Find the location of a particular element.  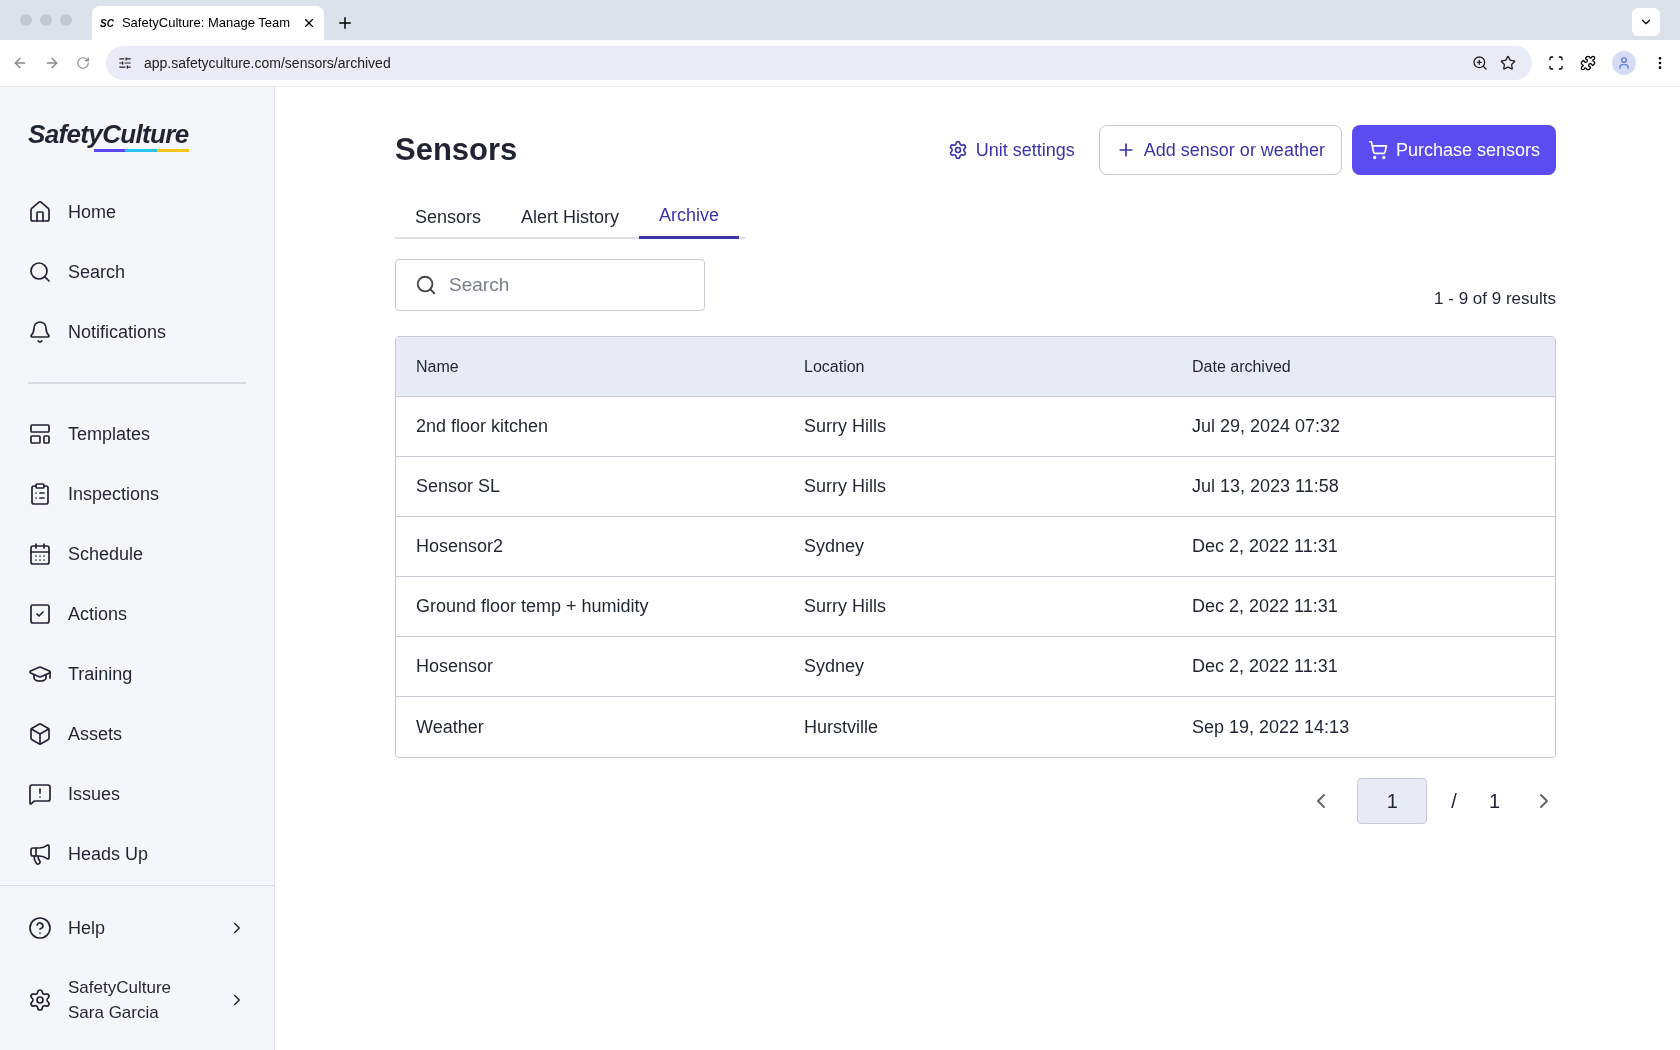

nav-item: Home is located at coordinates (137, 212).